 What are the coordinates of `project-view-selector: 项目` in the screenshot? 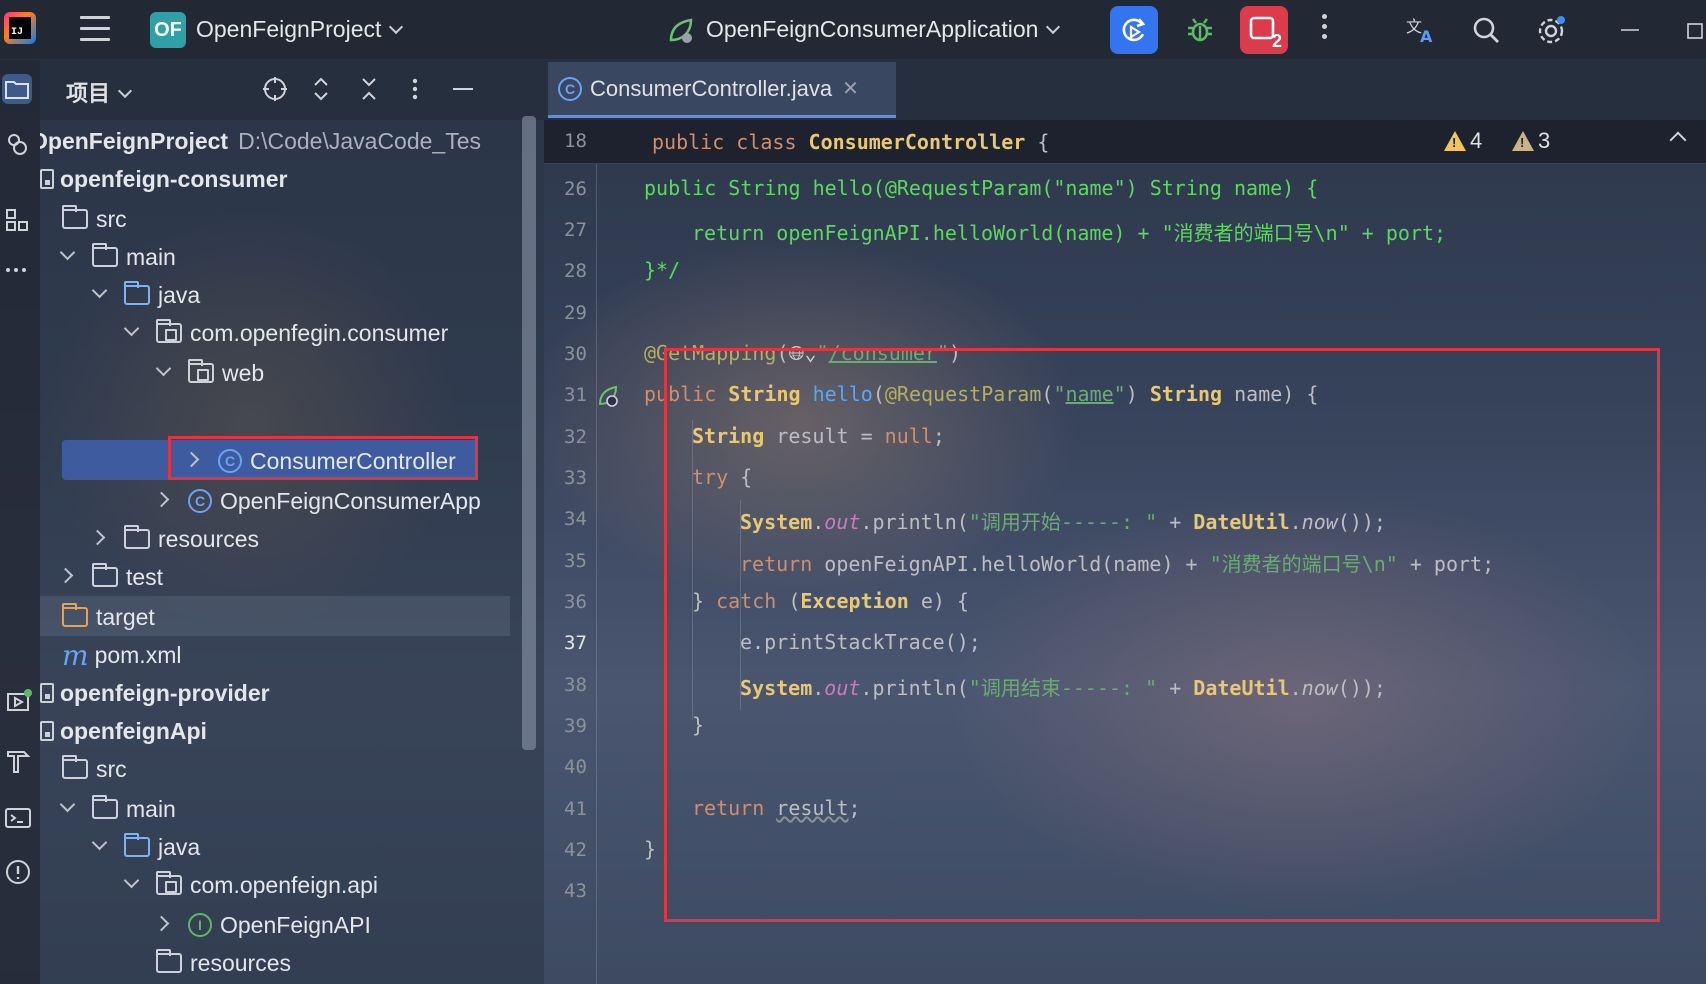 It's located at (99, 92).